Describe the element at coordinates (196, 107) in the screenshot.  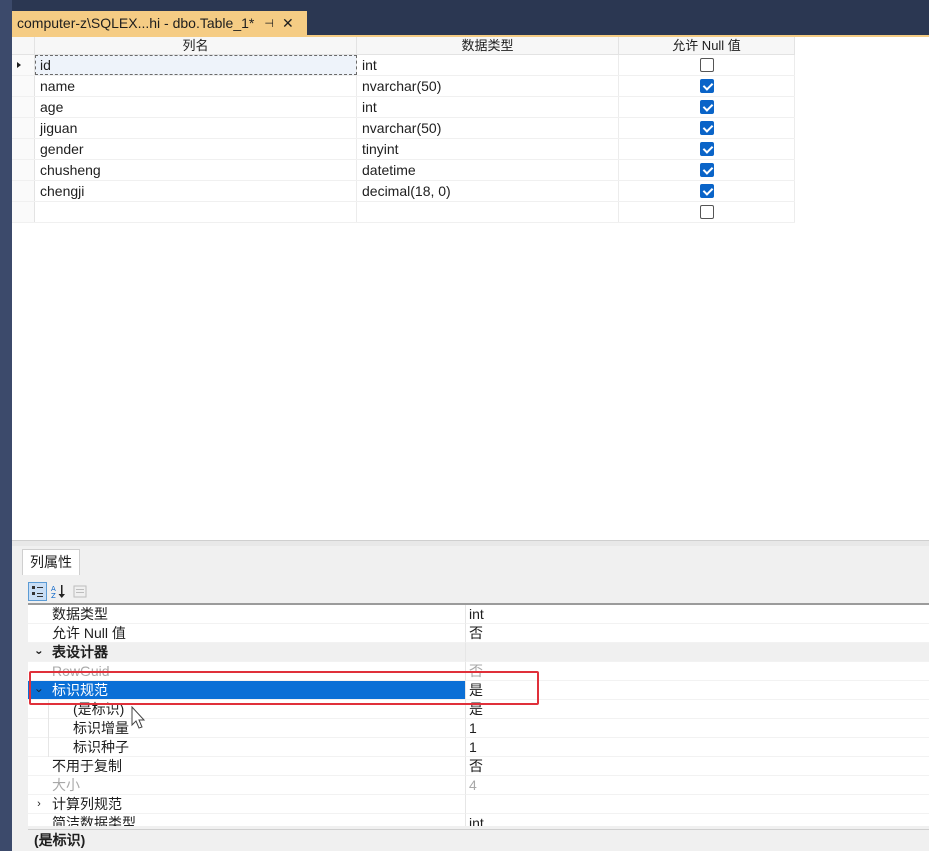
I see `column-name-cell: age` at that location.